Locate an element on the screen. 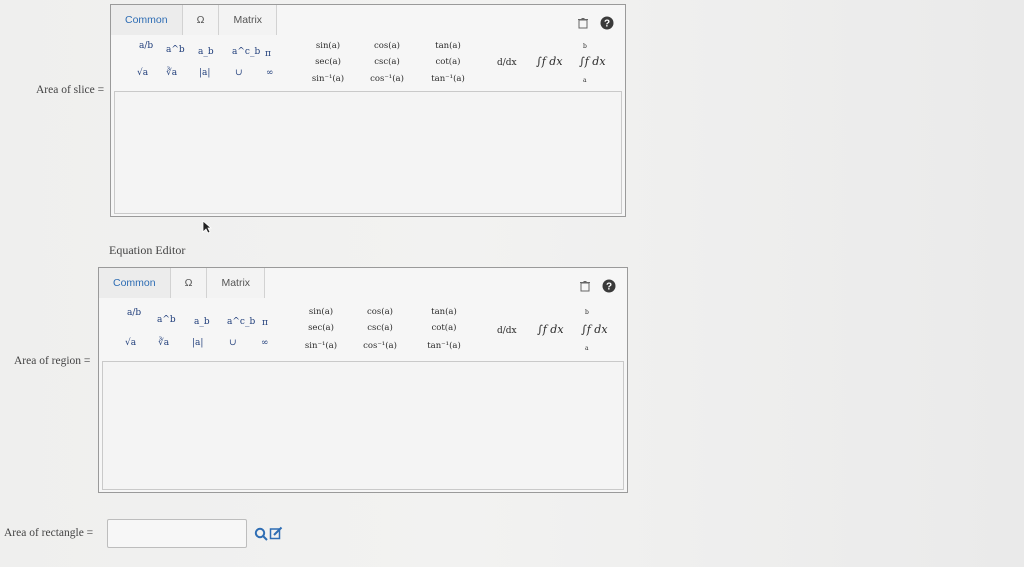  area-of-slice-label: Area of slice = is located at coordinates (70, 90).